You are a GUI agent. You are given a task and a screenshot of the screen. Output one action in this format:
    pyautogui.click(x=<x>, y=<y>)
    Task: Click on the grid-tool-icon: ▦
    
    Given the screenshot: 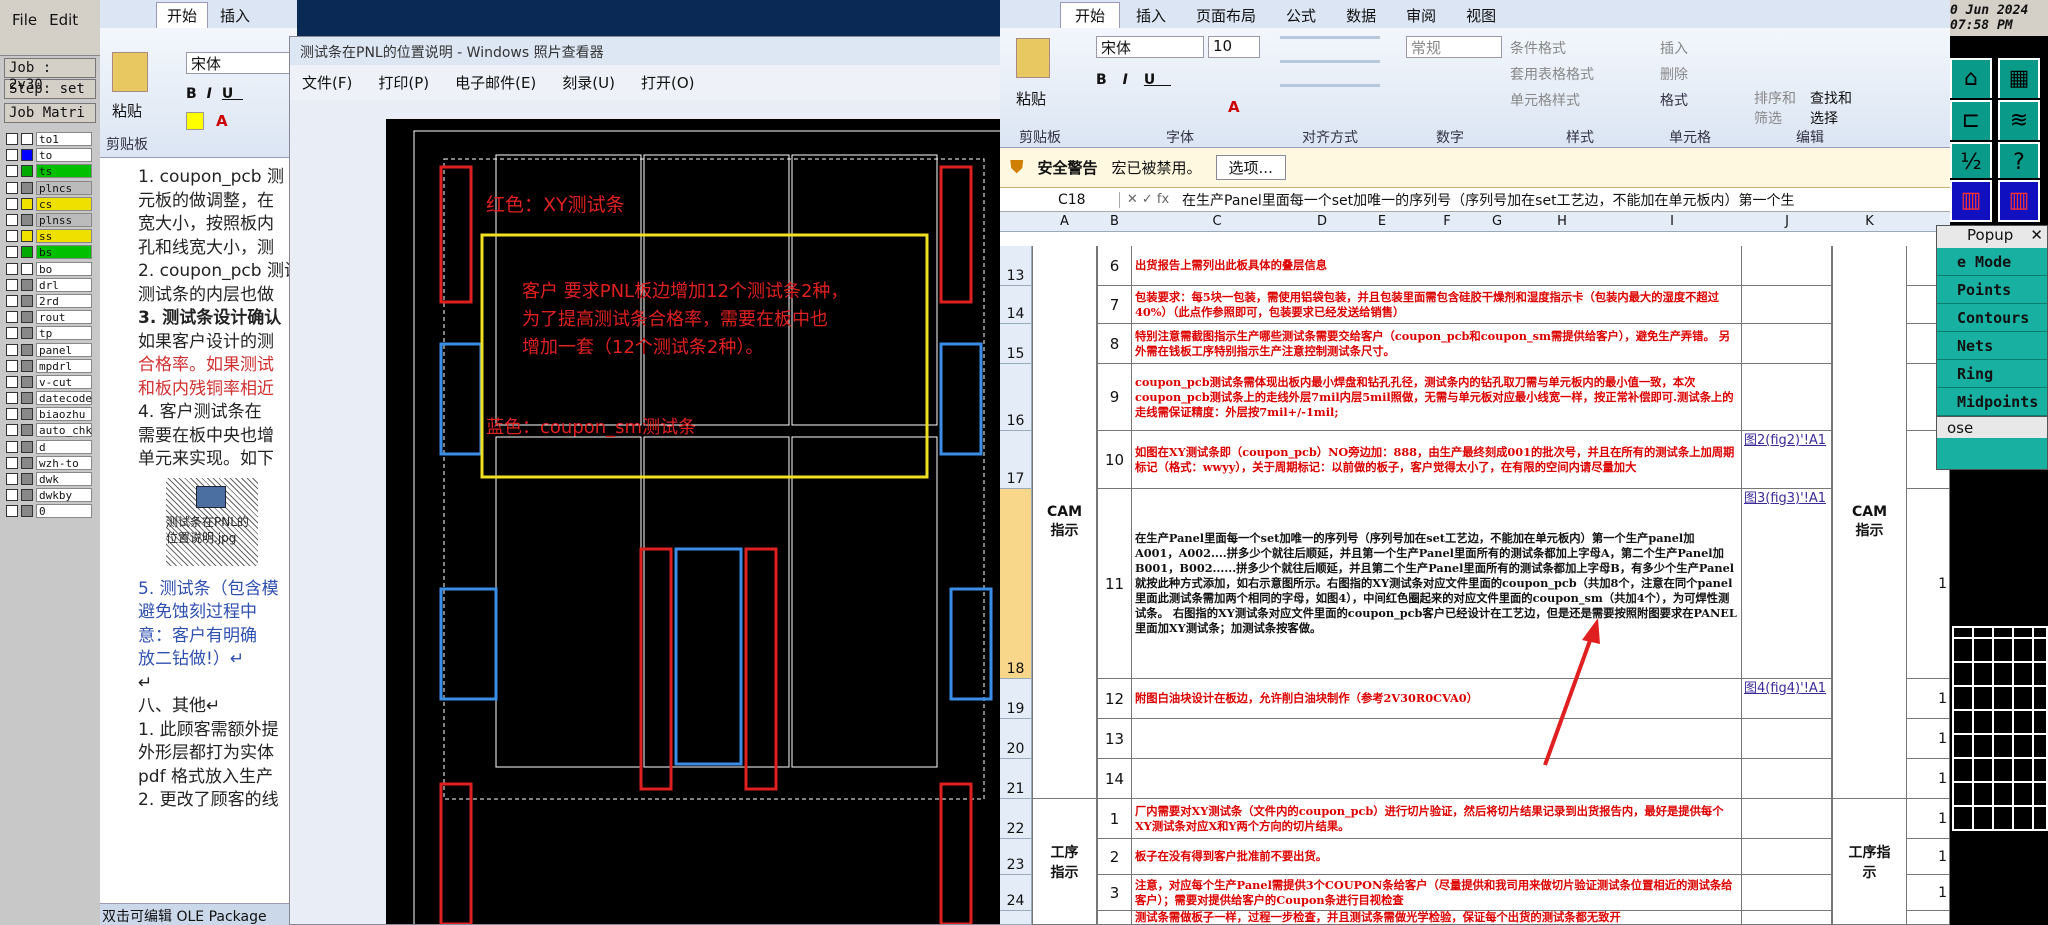 What is the action you would take?
    pyautogui.click(x=2019, y=79)
    